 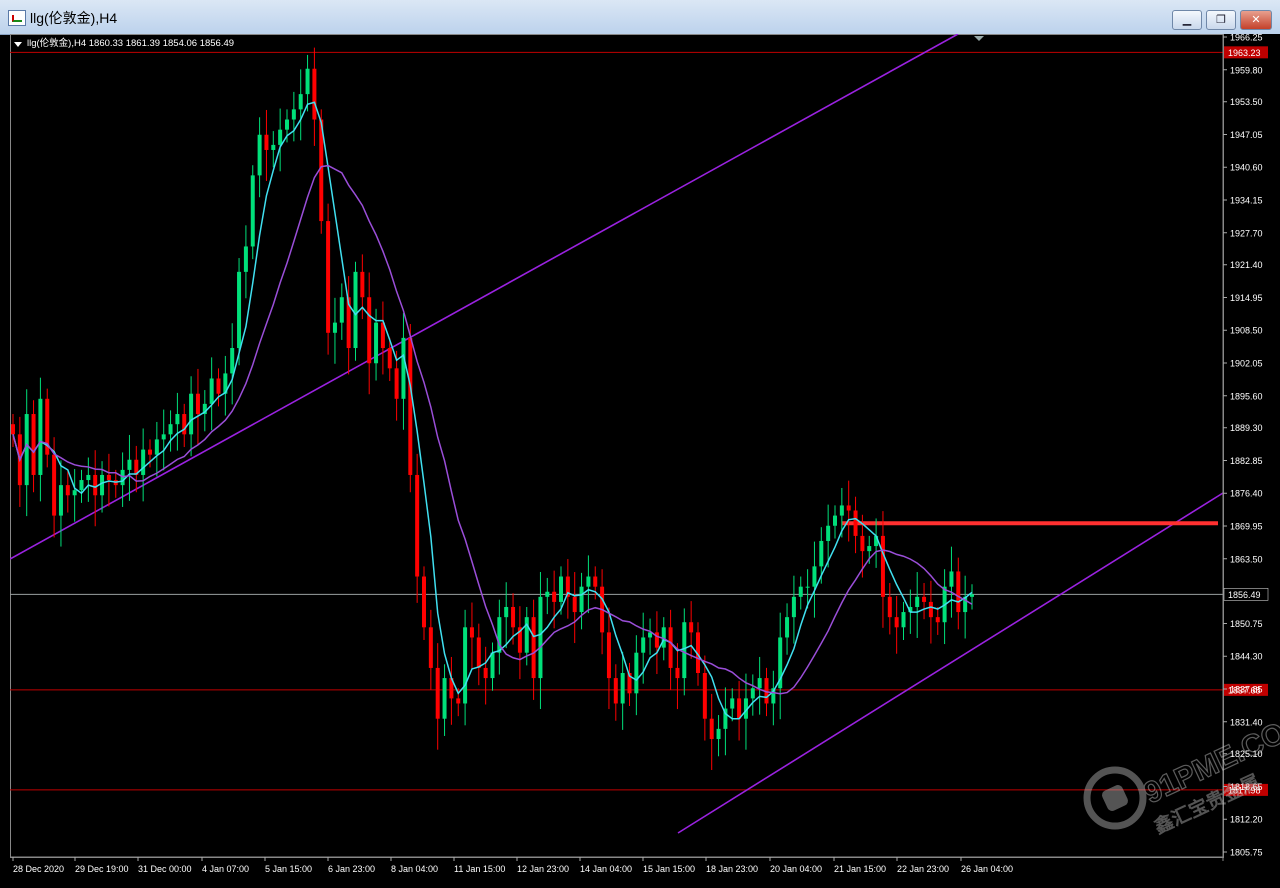 I want to click on time-tick-label: 21 Jan 15:00, so click(x=860, y=869).